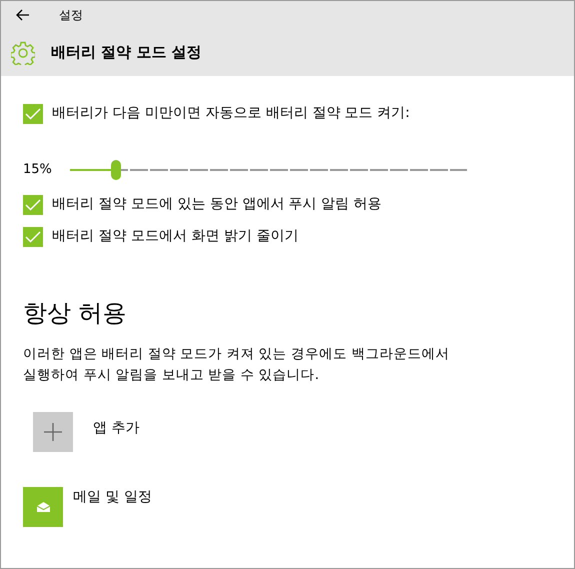 This screenshot has width=575, height=569. What do you see at coordinates (75, 313) in the screenshot?
I see `section-heading: 항상 허용` at bounding box center [75, 313].